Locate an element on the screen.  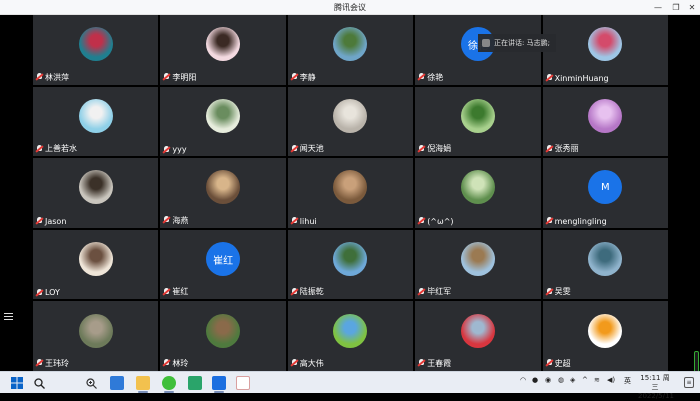
participant-tile: 崔红 崔红 is located at coordinates (223, 264).